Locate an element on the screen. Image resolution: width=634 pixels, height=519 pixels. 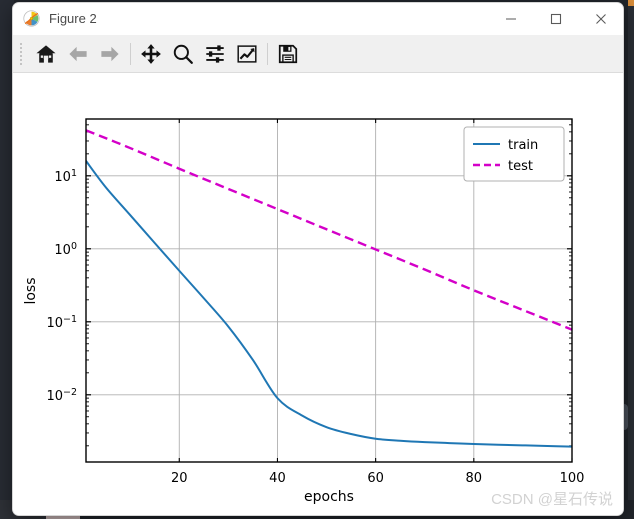
move-arrows-icon is located at coordinates (151, 53).